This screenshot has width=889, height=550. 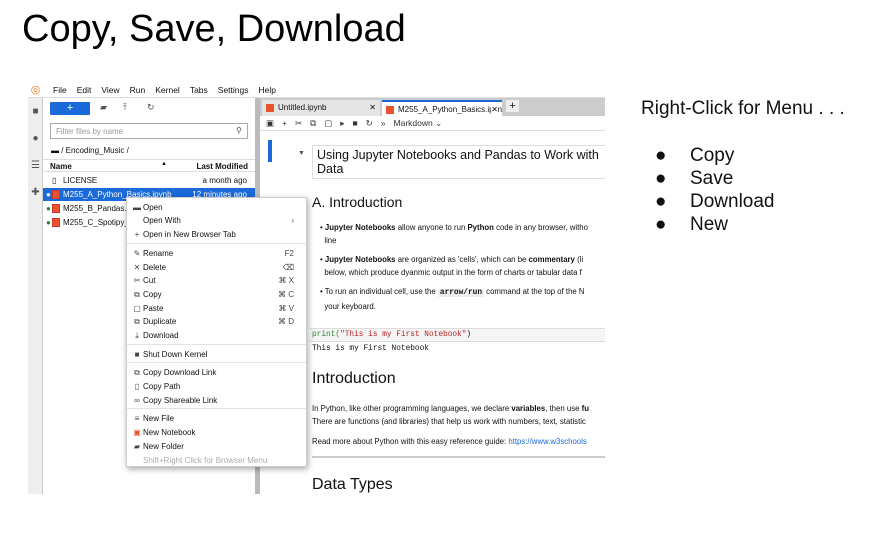 I want to click on folder-icon: ■, so click(x=35, y=111).